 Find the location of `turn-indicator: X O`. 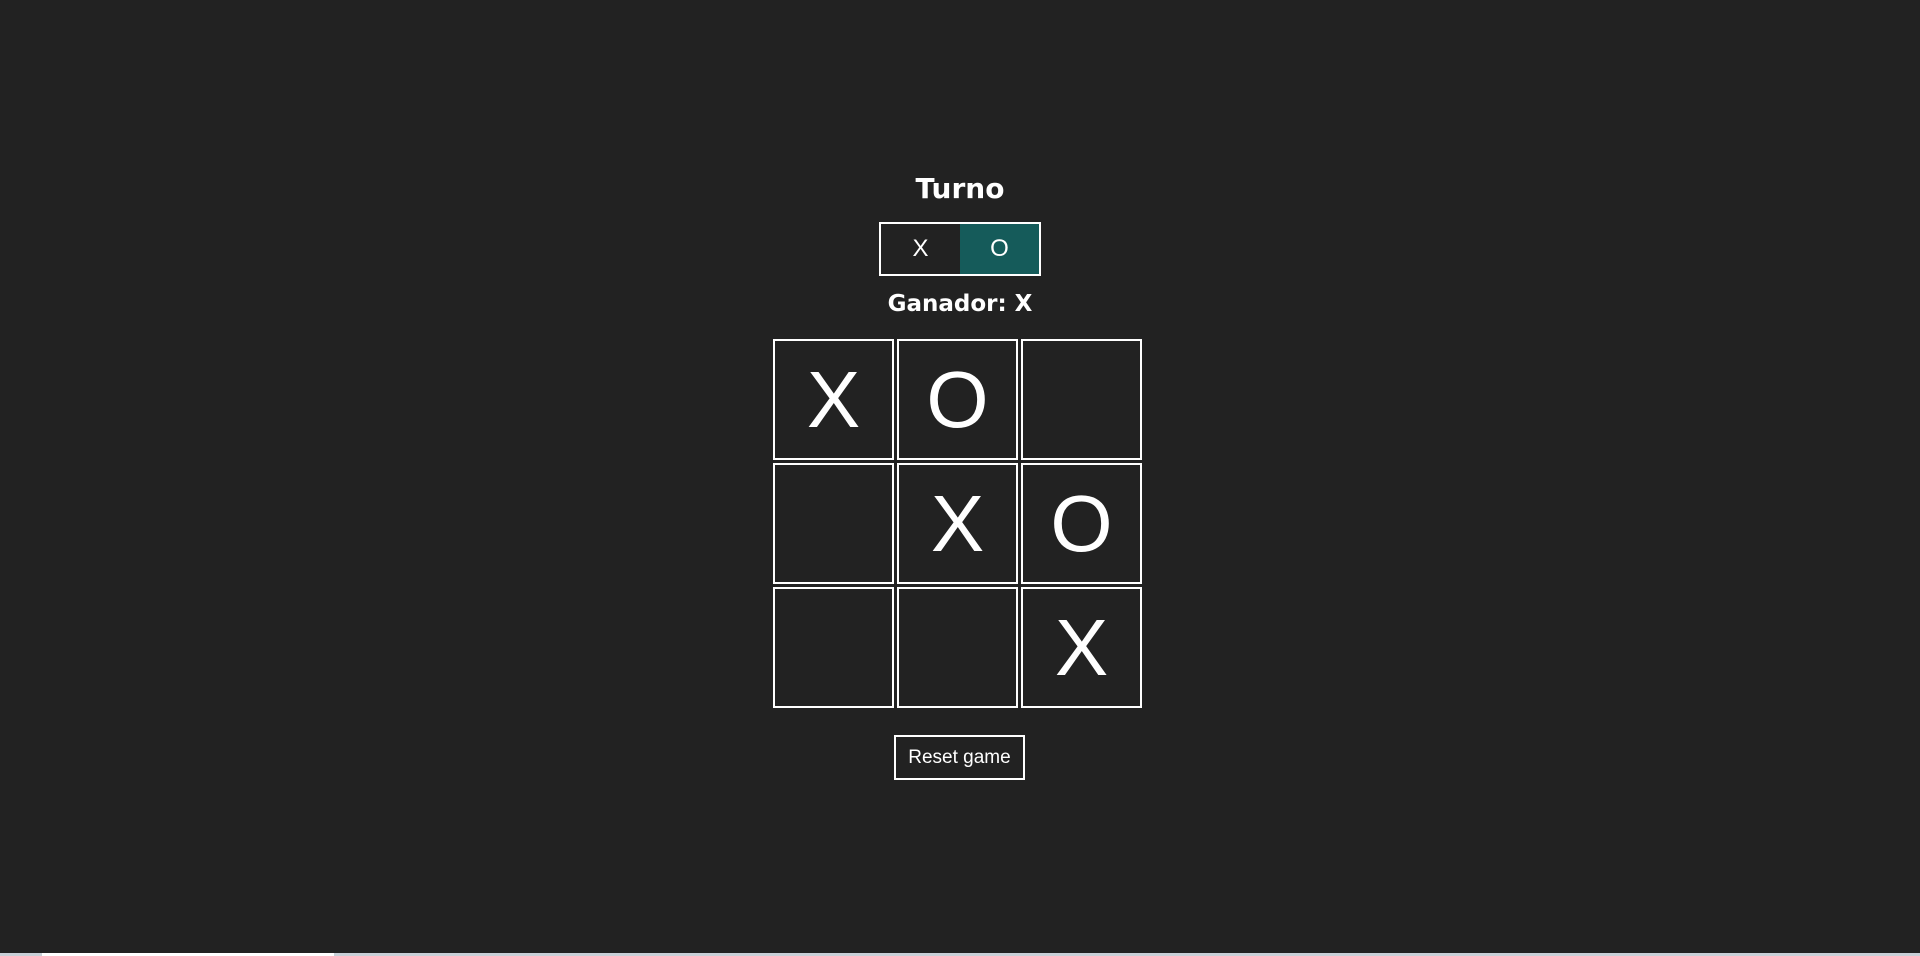

turn-indicator: X O is located at coordinates (960, 249).